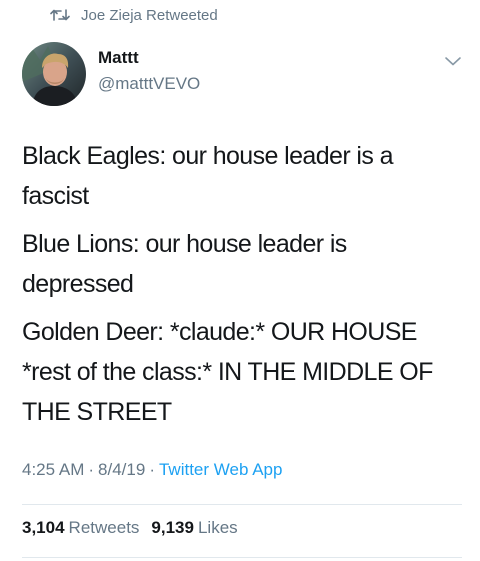 Image resolution: width=480 pixels, height=561 pixels. I want to click on likes-stat: 9,139 Likes, so click(194, 527).